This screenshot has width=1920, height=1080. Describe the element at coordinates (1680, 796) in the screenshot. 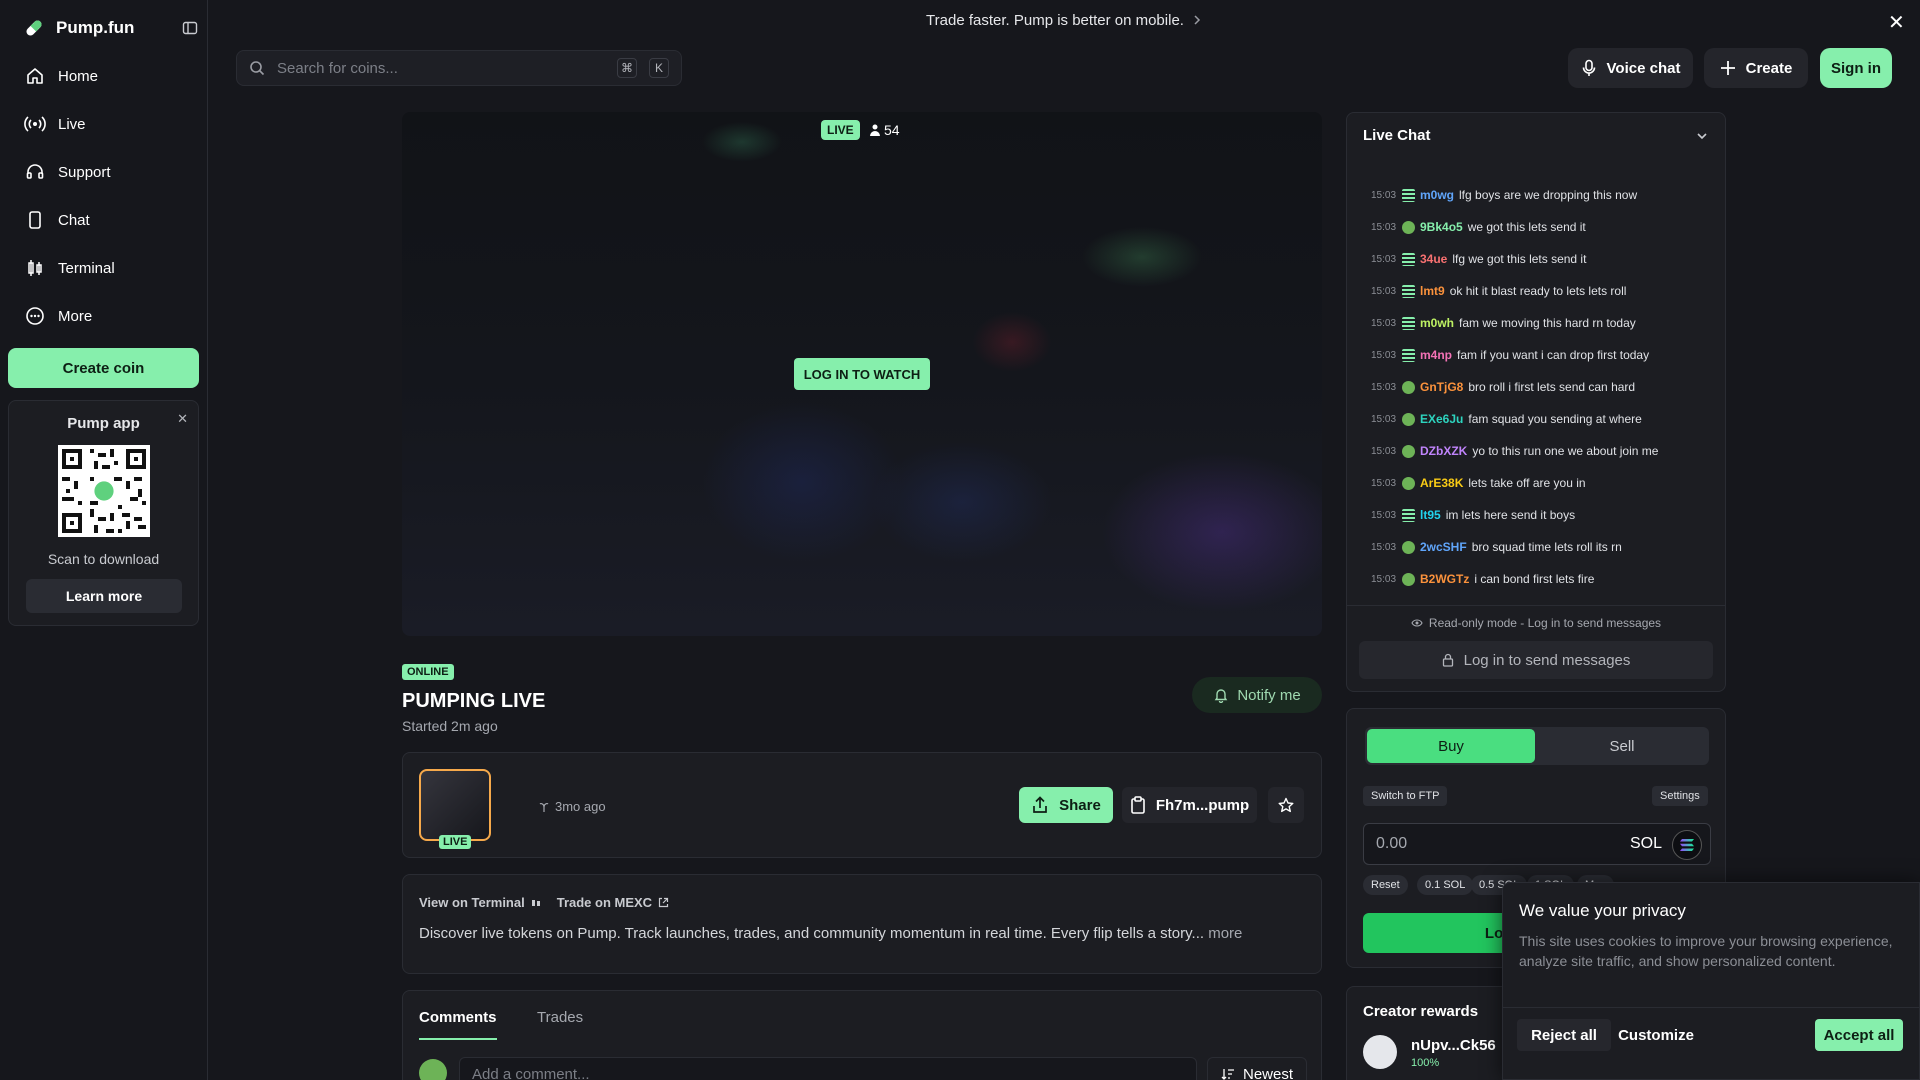

I see `settings-button: Settings` at that location.